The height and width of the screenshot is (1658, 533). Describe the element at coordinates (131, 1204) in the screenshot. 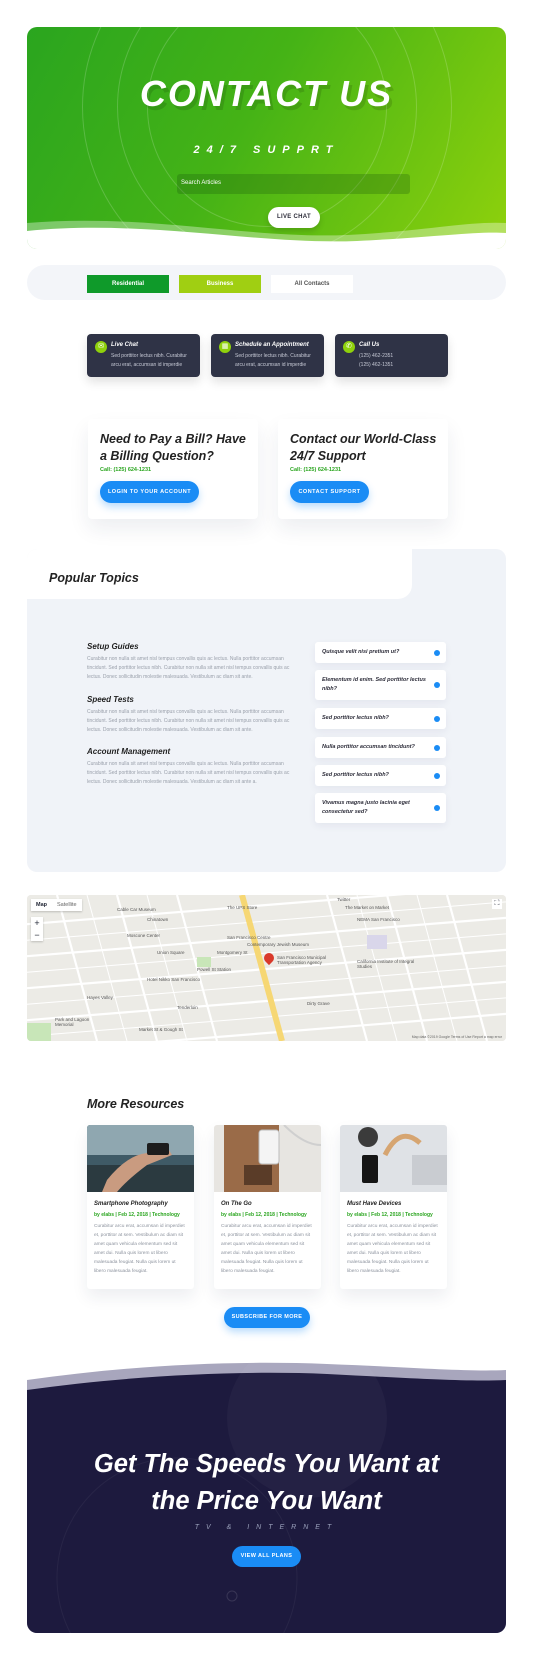

I see `resource-title: Smartphone Photography` at that location.